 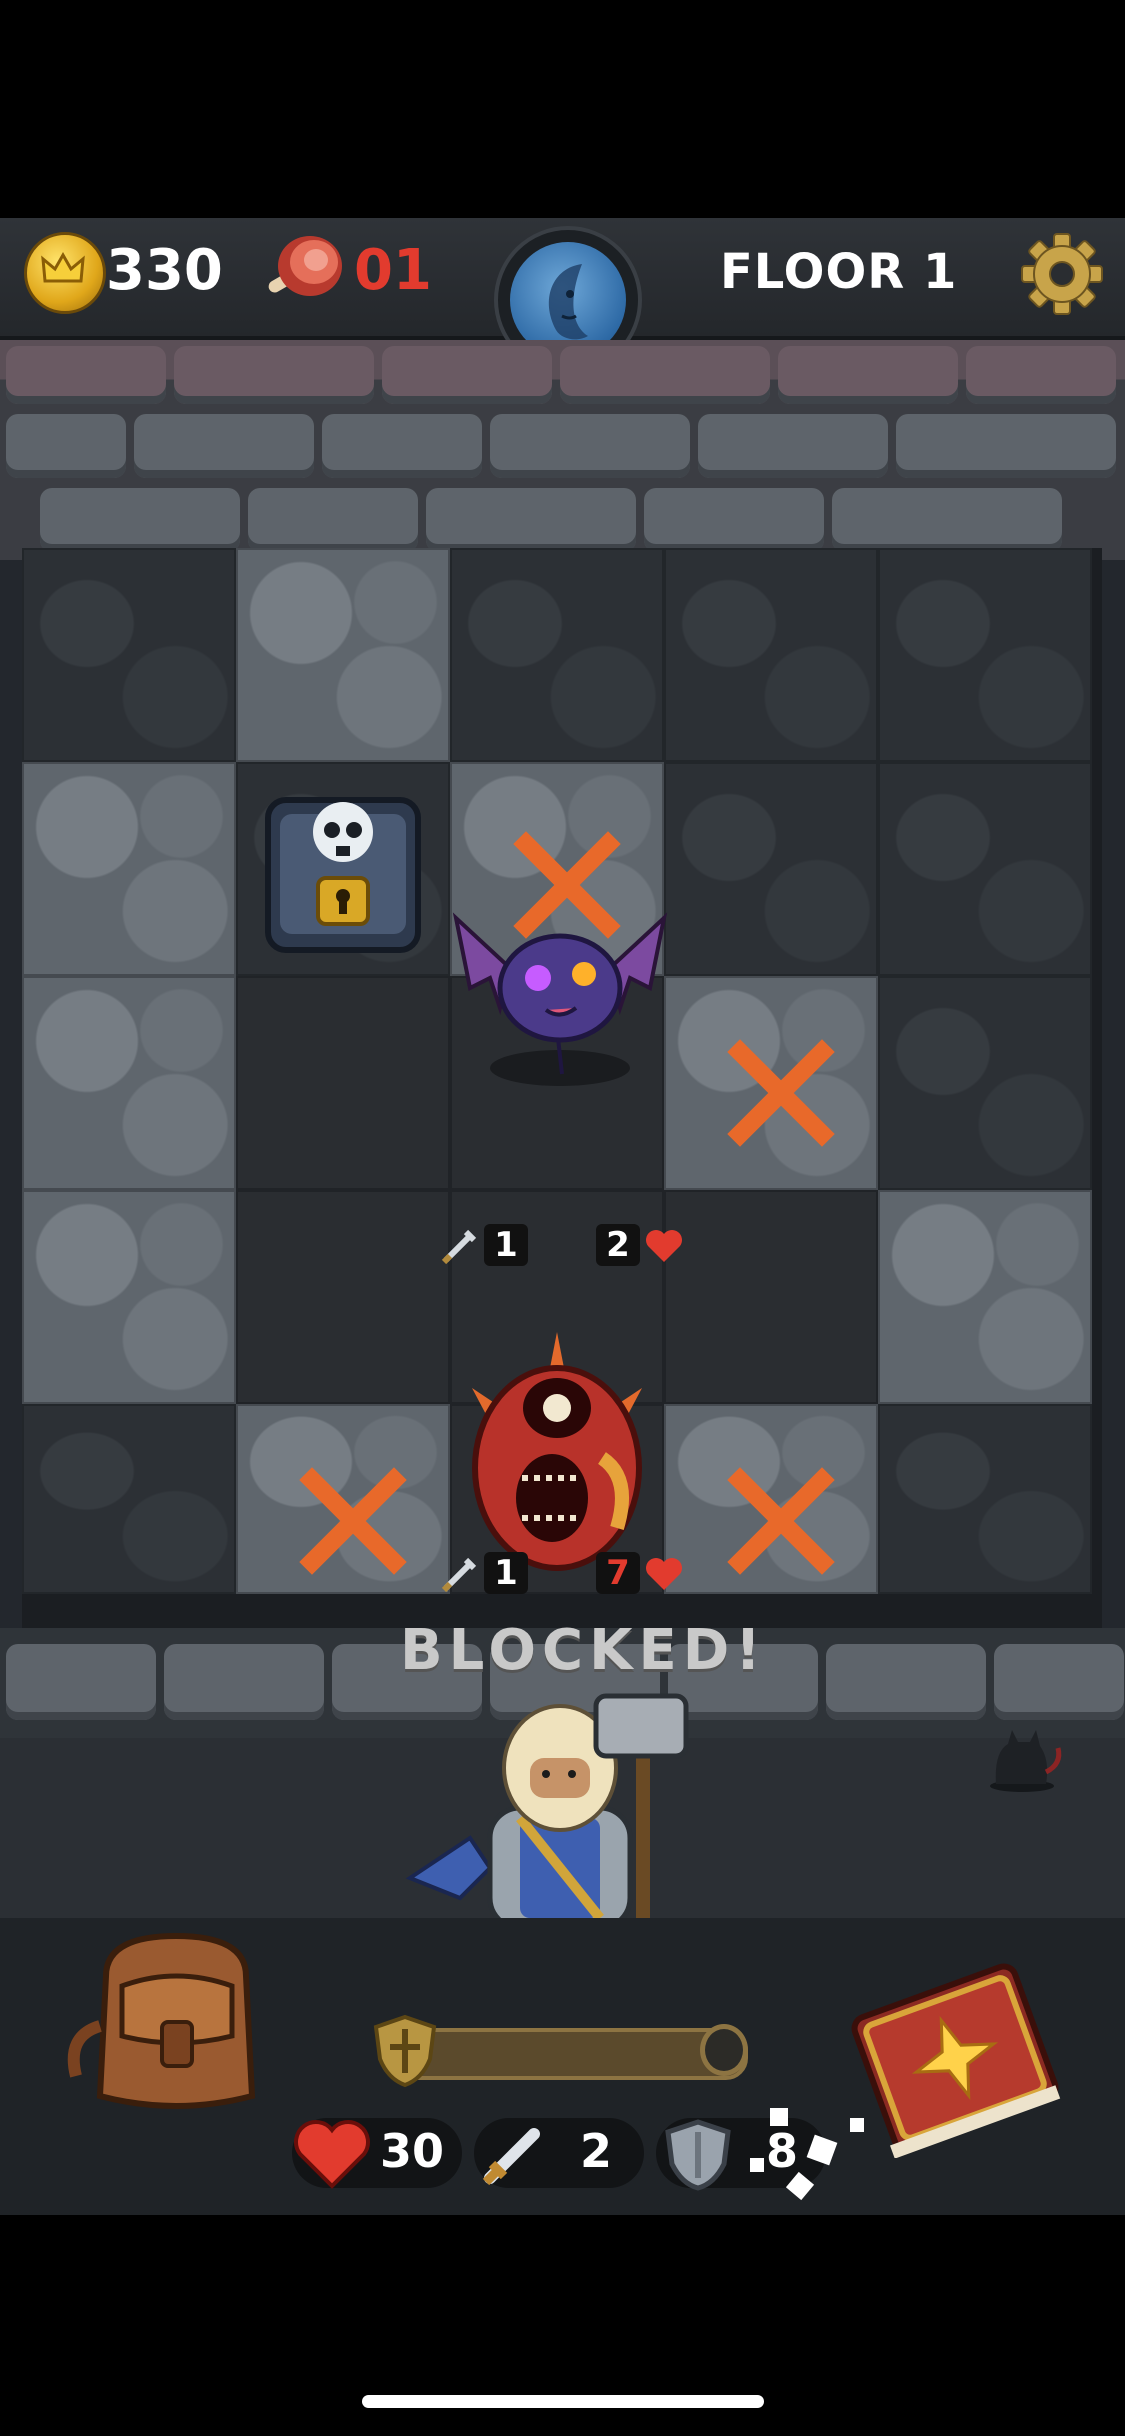 What do you see at coordinates (1062, 274) in the screenshot?
I see `gear-icon` at bounding box center [1062, 274].